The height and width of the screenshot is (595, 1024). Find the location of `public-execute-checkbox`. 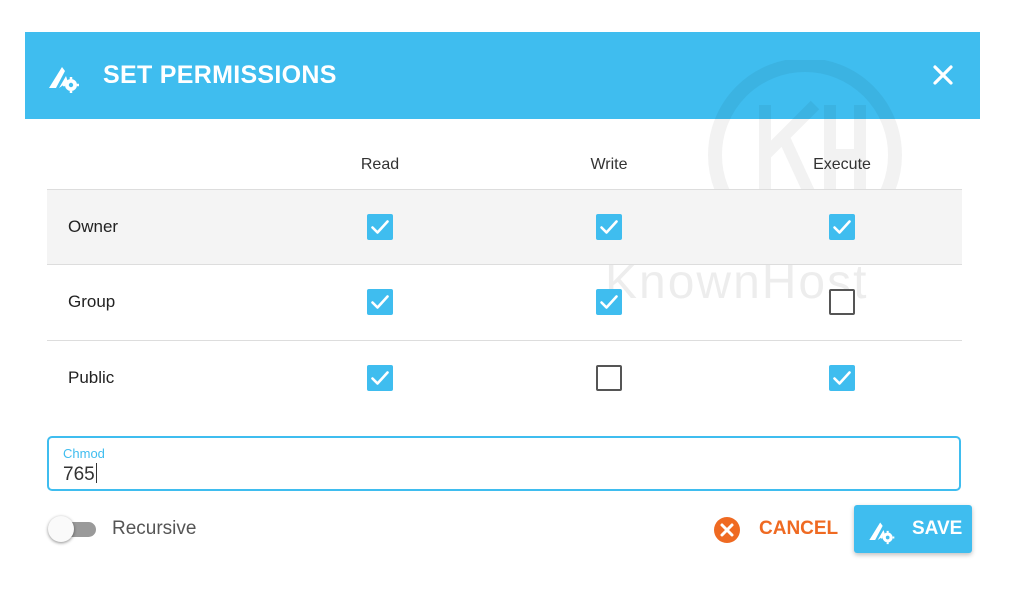

public-execute-checkbox is located at coordinates (842, 378).